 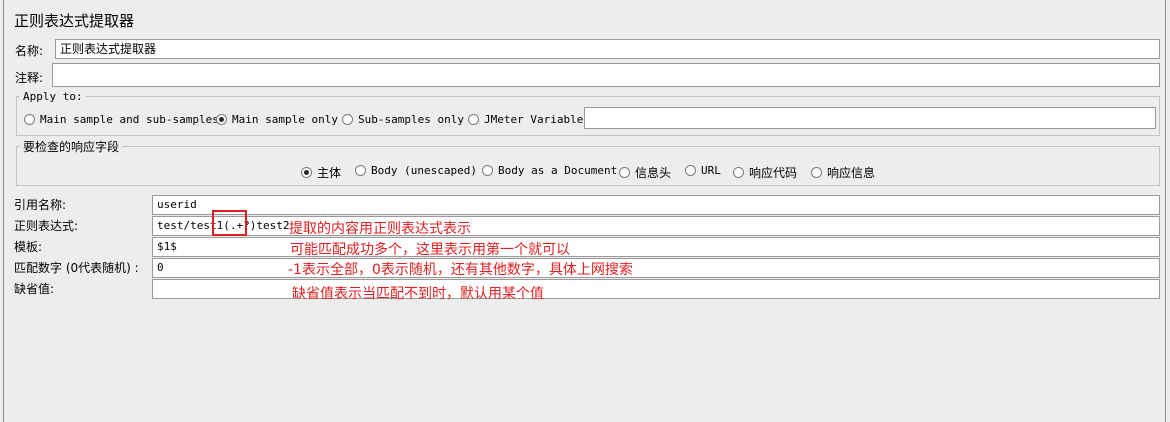 What do you see at coordinates (74, 21) in the screenshot?
I see `panel-title: 正则表达式提取器` at bounding box center [74, 21].